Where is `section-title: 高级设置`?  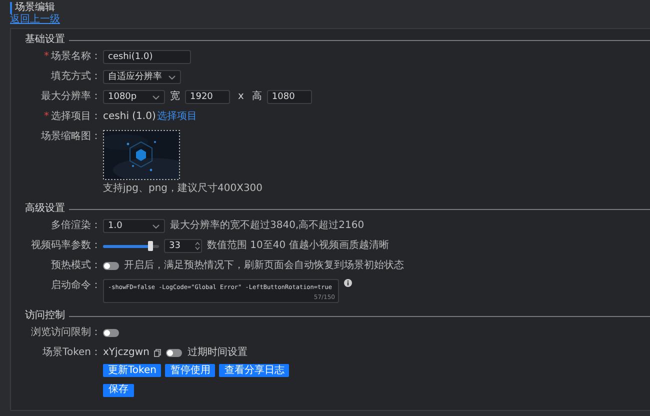 section-title: 高级设置 is located at coordinates (45, 209).